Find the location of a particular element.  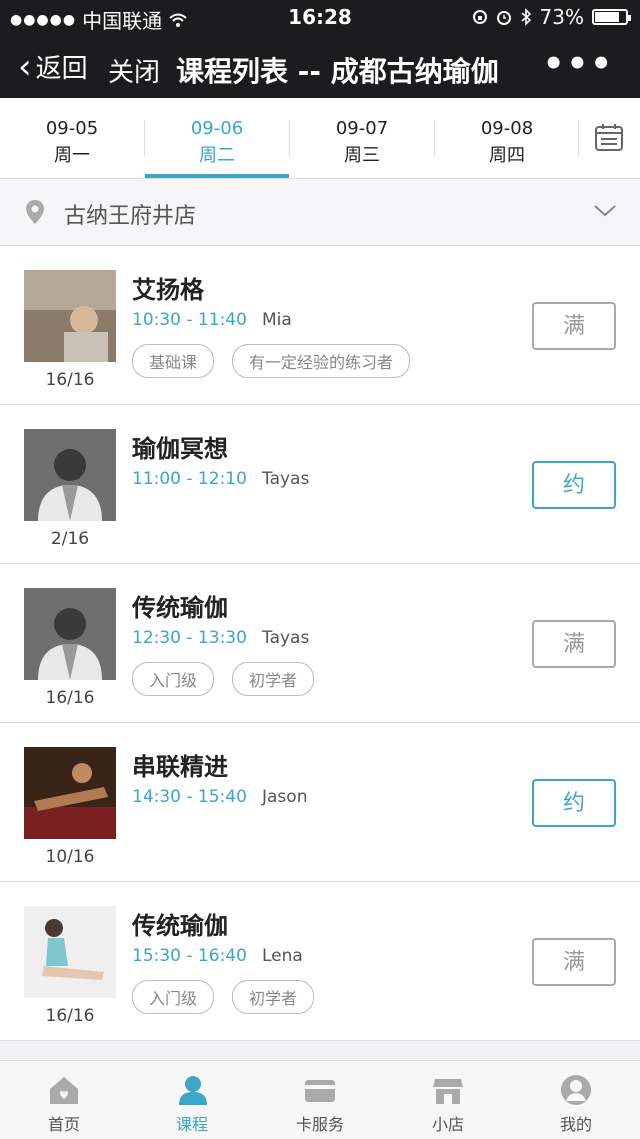

home-icon is located at coordinates (64, 1090).